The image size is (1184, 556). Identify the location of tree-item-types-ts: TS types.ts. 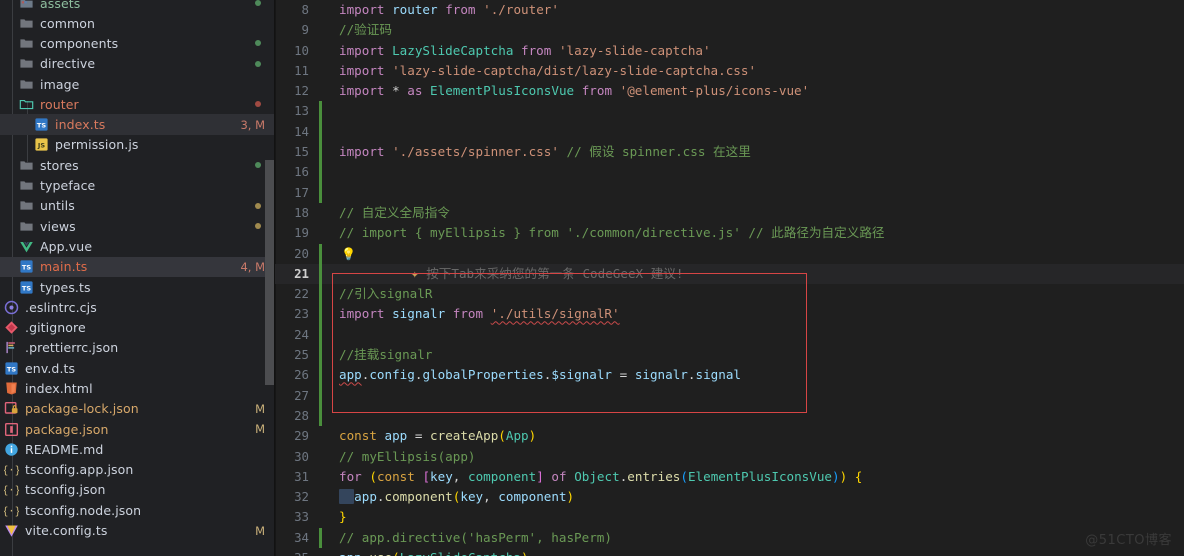
(137, 287).